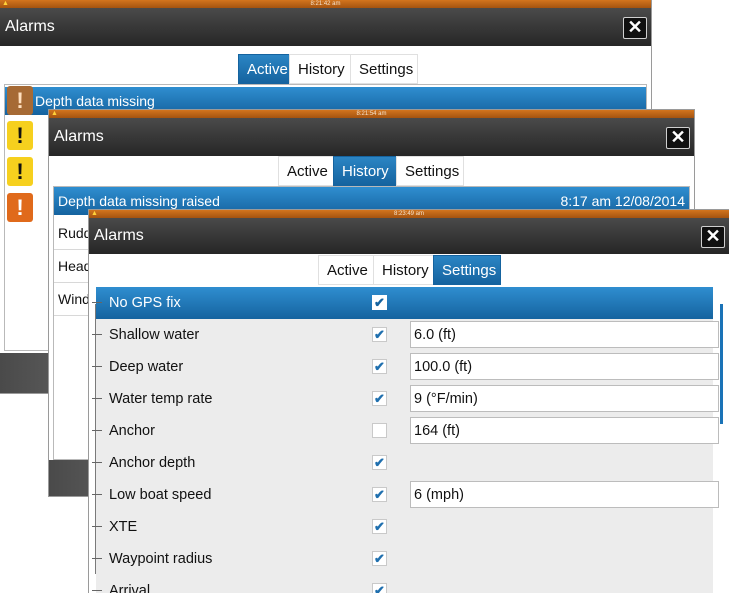 The height and width of the screenshot is (593, 729). I want to click on setting-value-field: 100.0 (ft), so click(564, 366).